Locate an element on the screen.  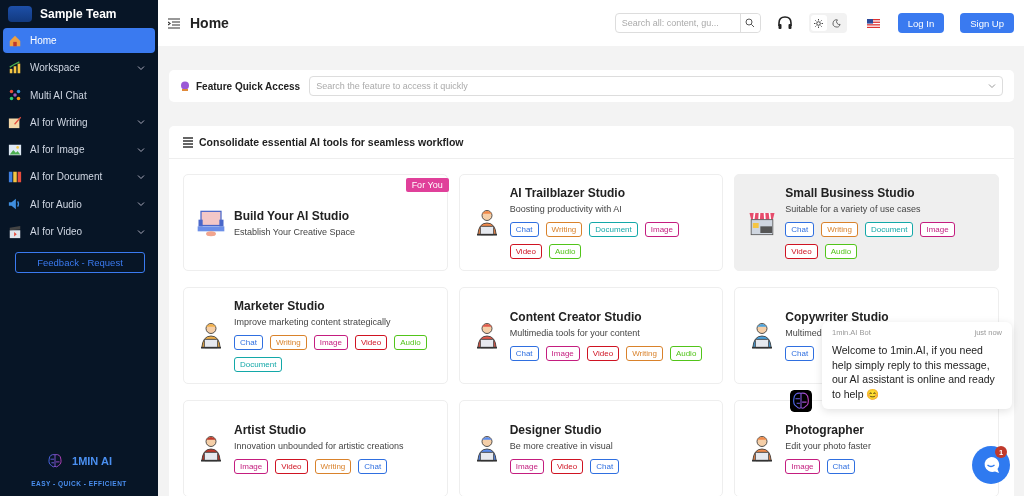
quick-access-label: Feature Quick Access is located at coordinates (248, 86).